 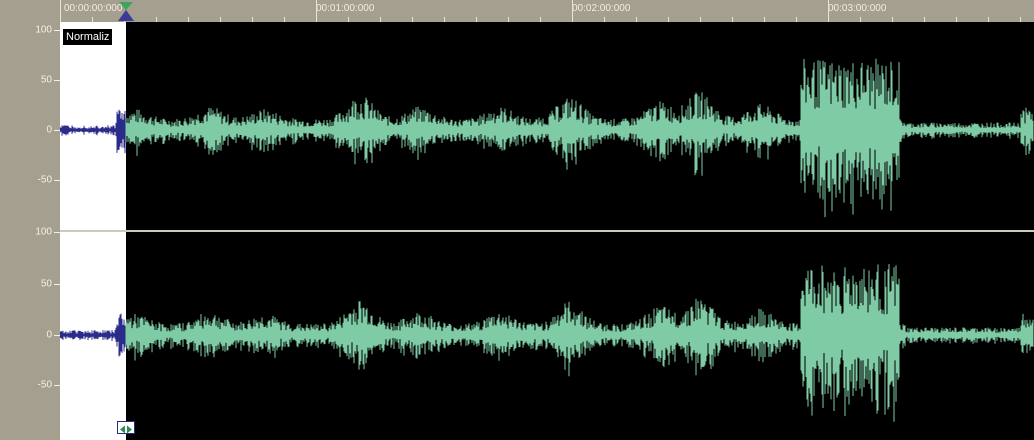 I want to click on ruler-label-1: 00:01:00:000, so click(x=345, y=8).